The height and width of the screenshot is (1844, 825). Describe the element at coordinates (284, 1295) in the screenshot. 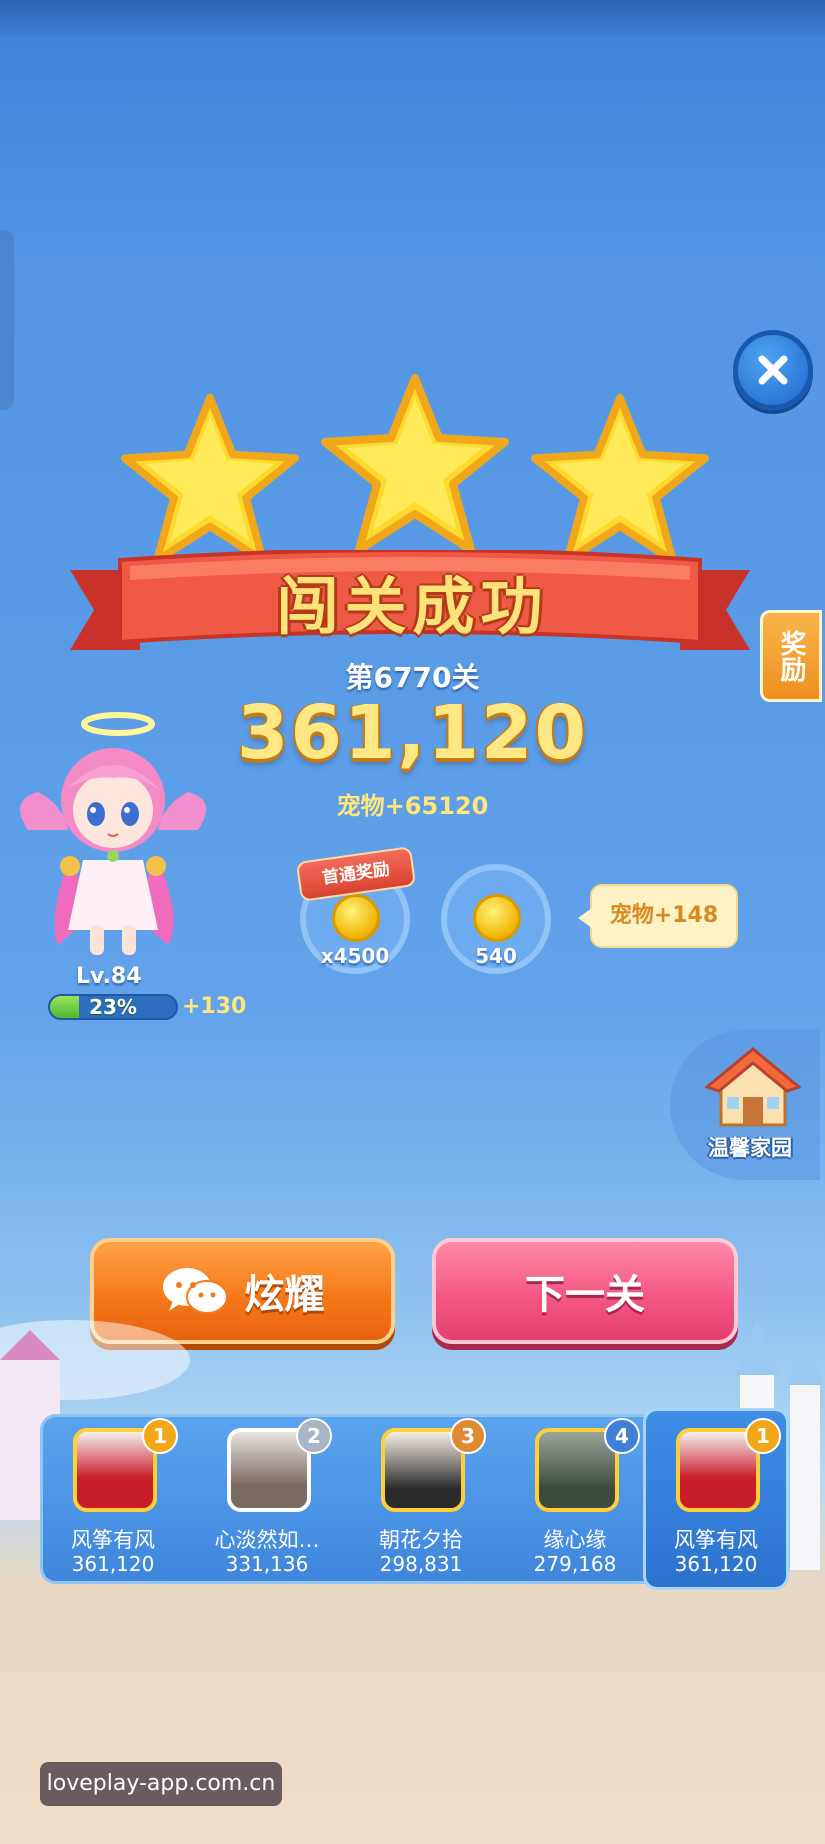

I see `share-button-label: 炫耀` at that location.